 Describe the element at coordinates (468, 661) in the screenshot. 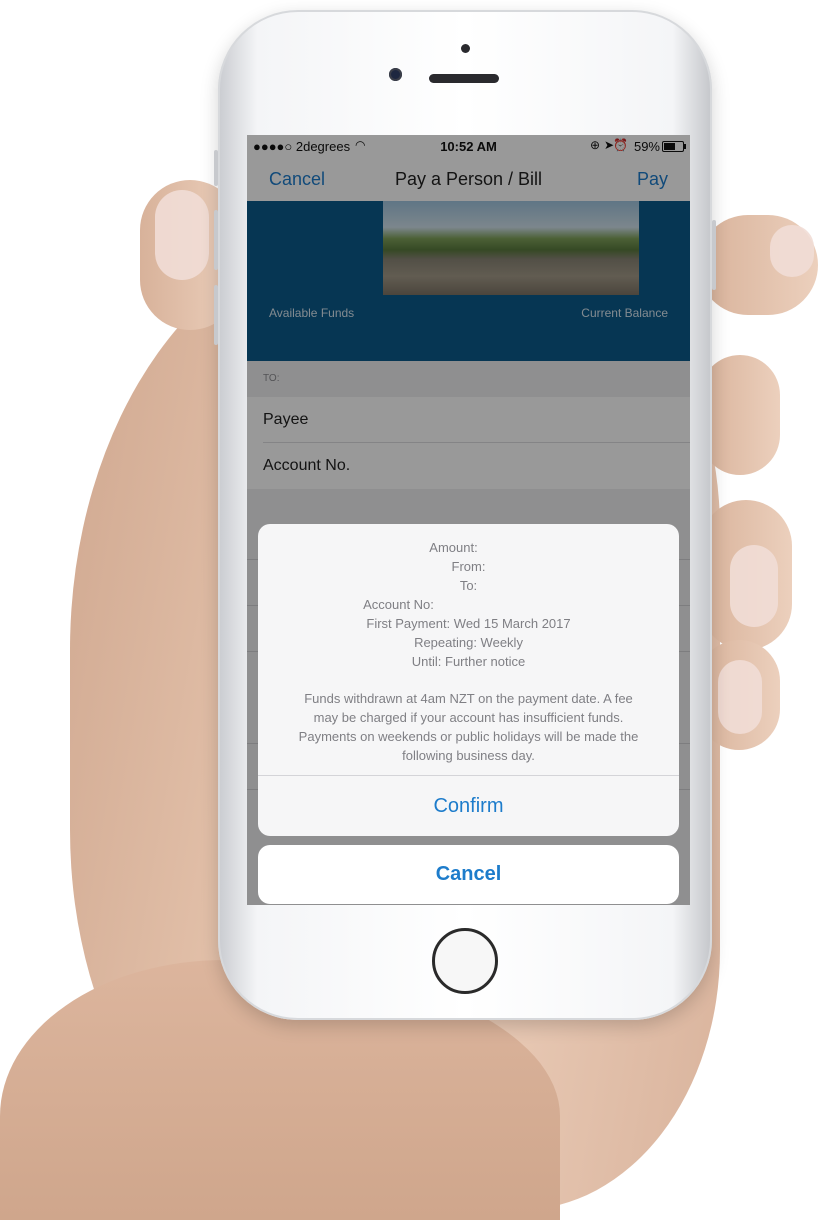

I see `sheet-until: Until: Further notice` at that location.